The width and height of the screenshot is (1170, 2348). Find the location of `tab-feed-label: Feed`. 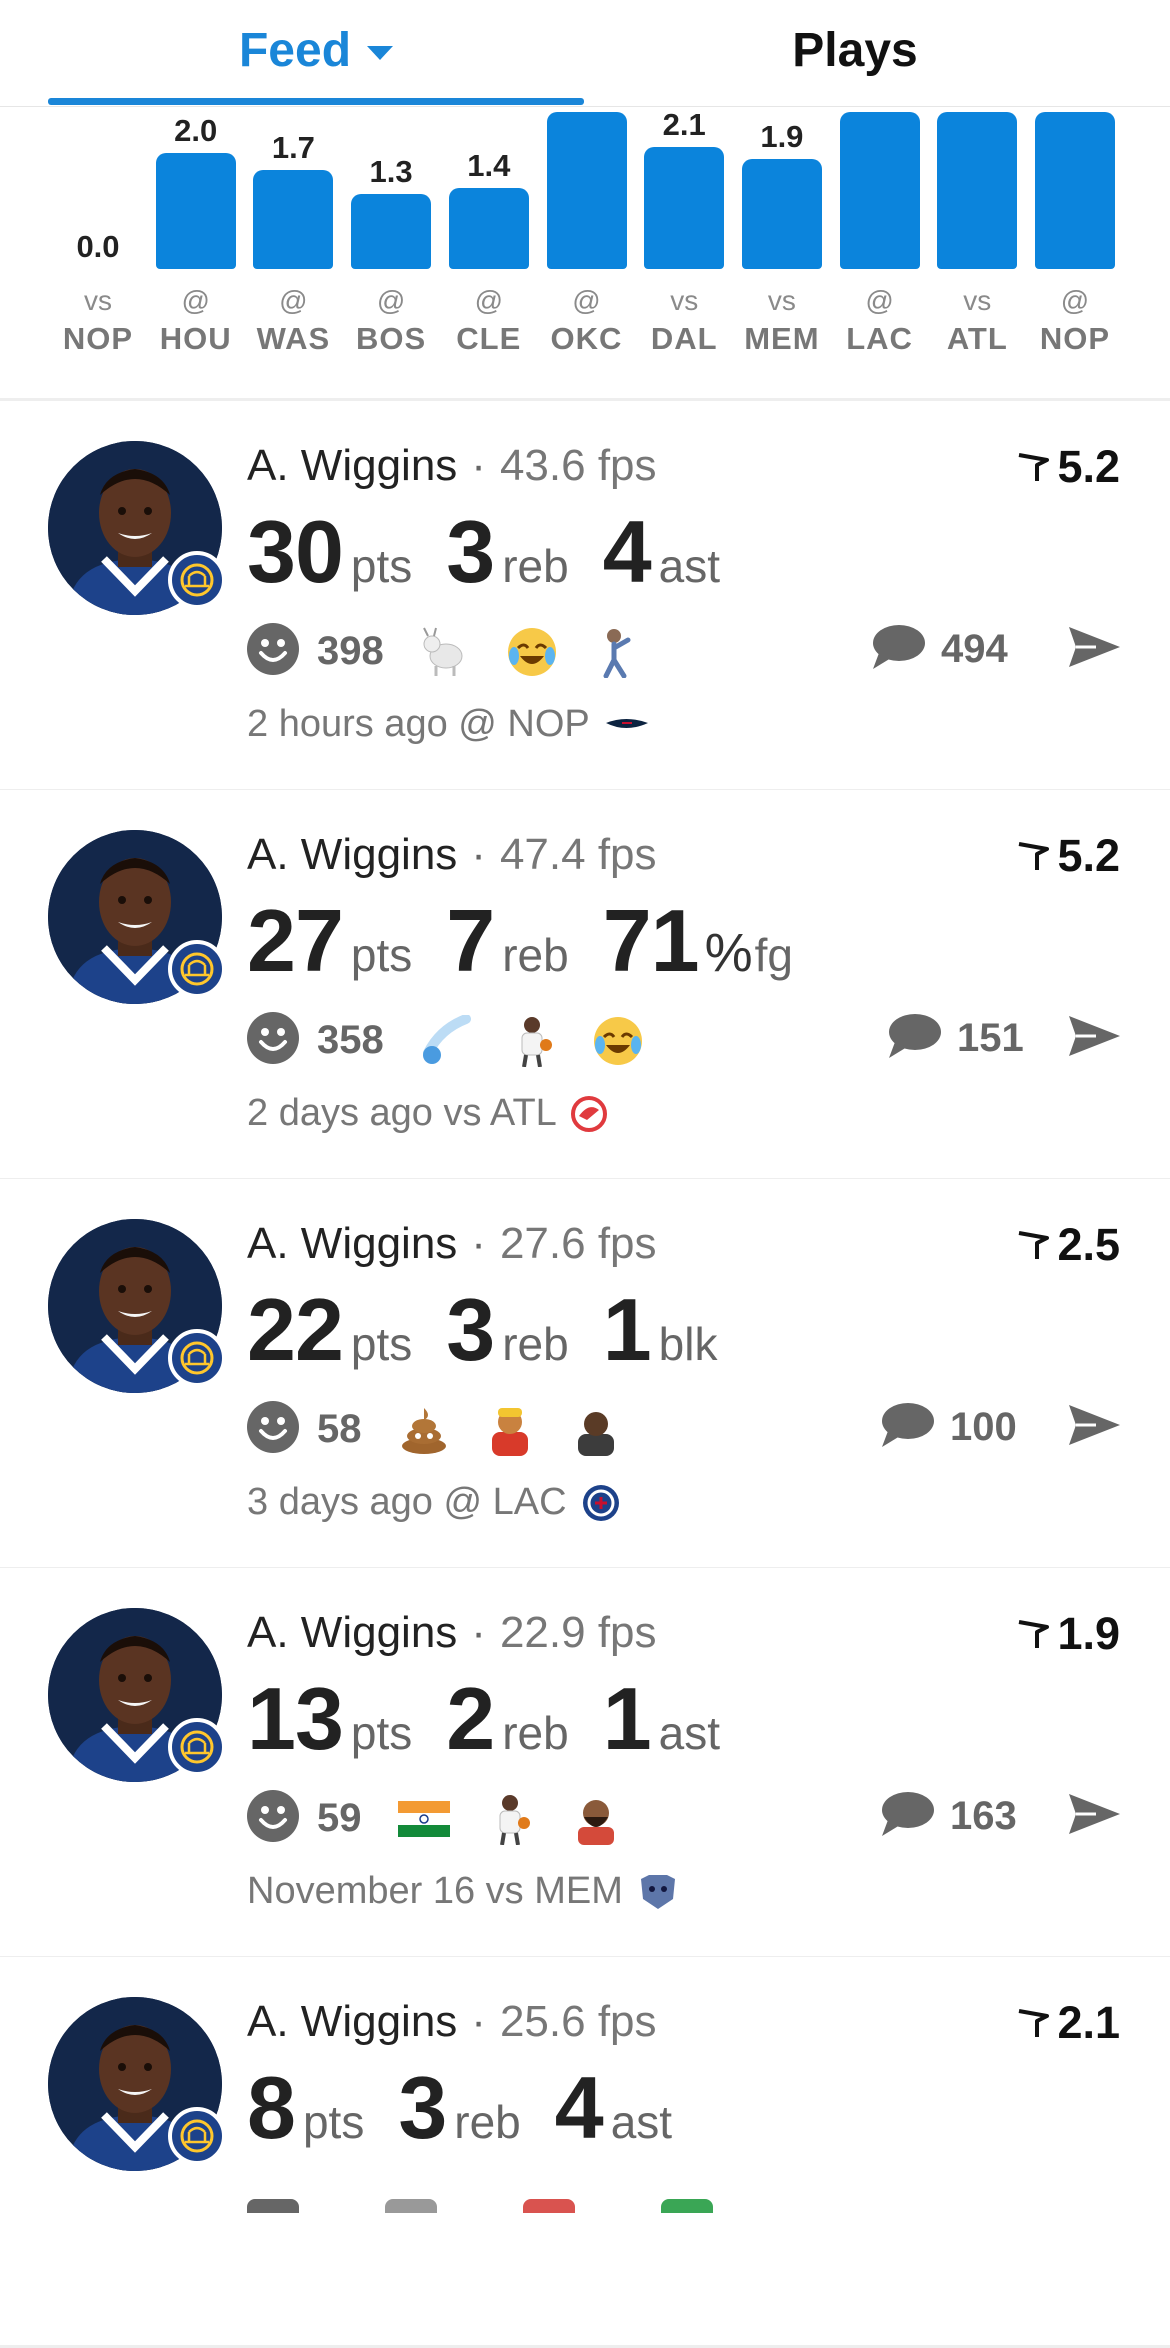

tab-feed-label: Feed is located at coordinates (295, 50).